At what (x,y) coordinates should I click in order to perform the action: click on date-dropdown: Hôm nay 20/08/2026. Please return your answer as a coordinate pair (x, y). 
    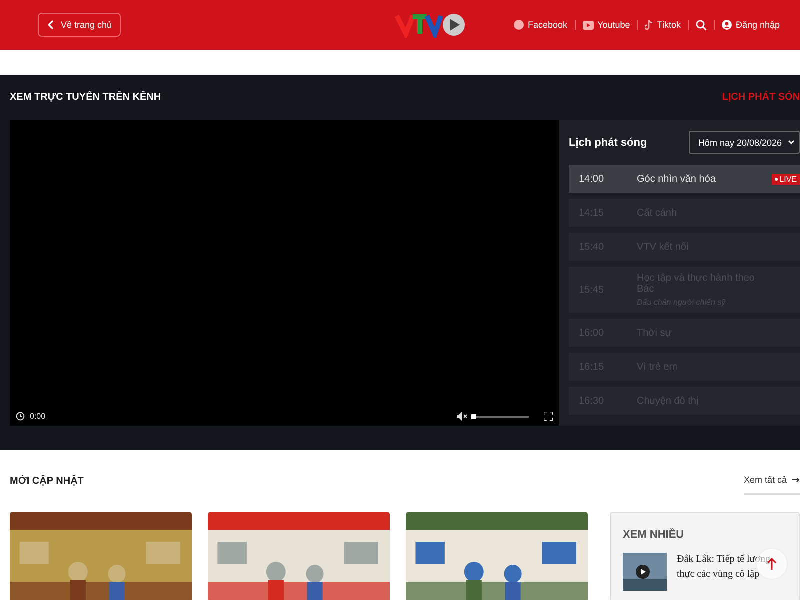
    Looking at the image, I should click on (744, 142).